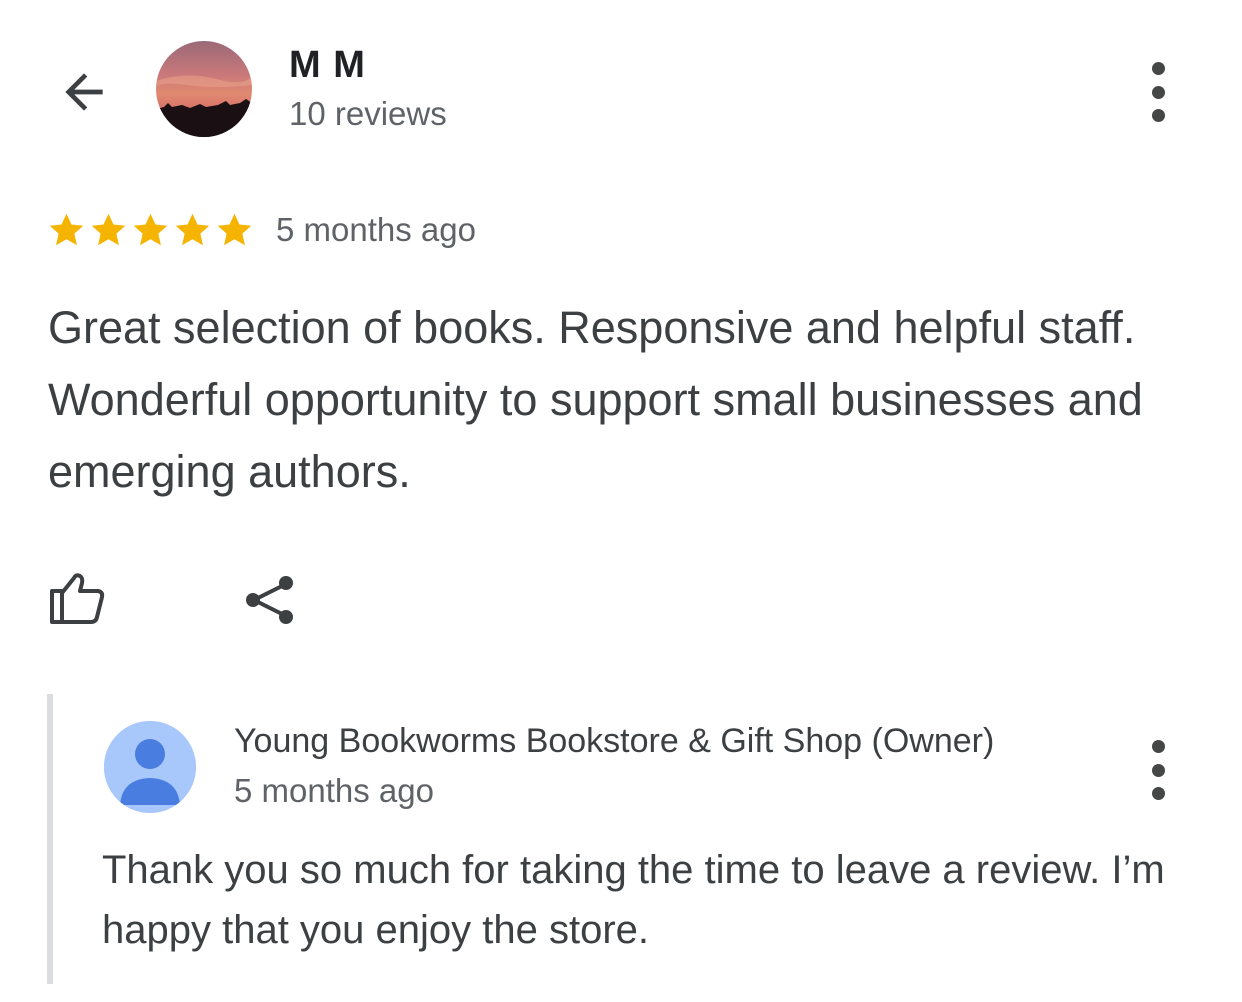 The height and width of the screenshot is (1002, 1242). I want to click on owner-avatar, so click(150, 767).